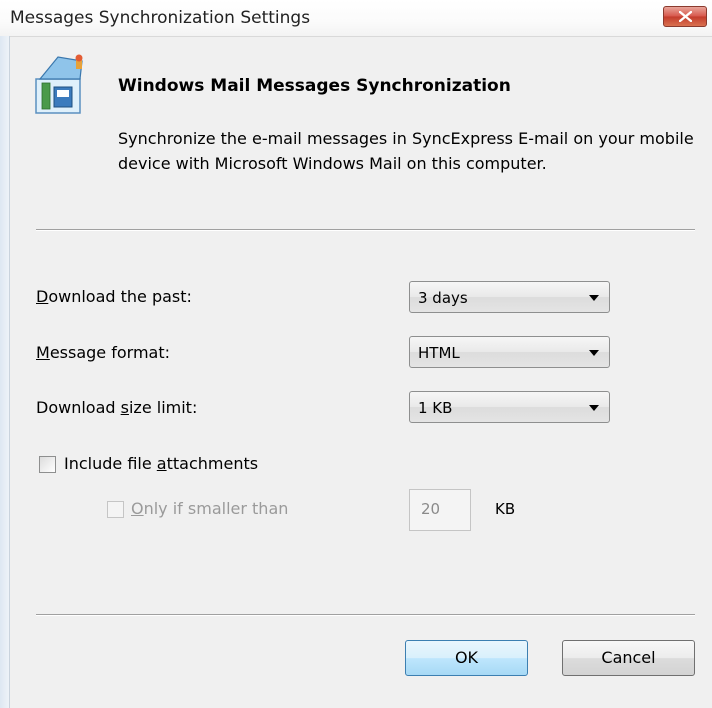 The image size is (712, 708). What do you see at coordinates (443, 298) in the screenshot?
I see `download-past-value: 3 days` at bounding box center [443, 298].